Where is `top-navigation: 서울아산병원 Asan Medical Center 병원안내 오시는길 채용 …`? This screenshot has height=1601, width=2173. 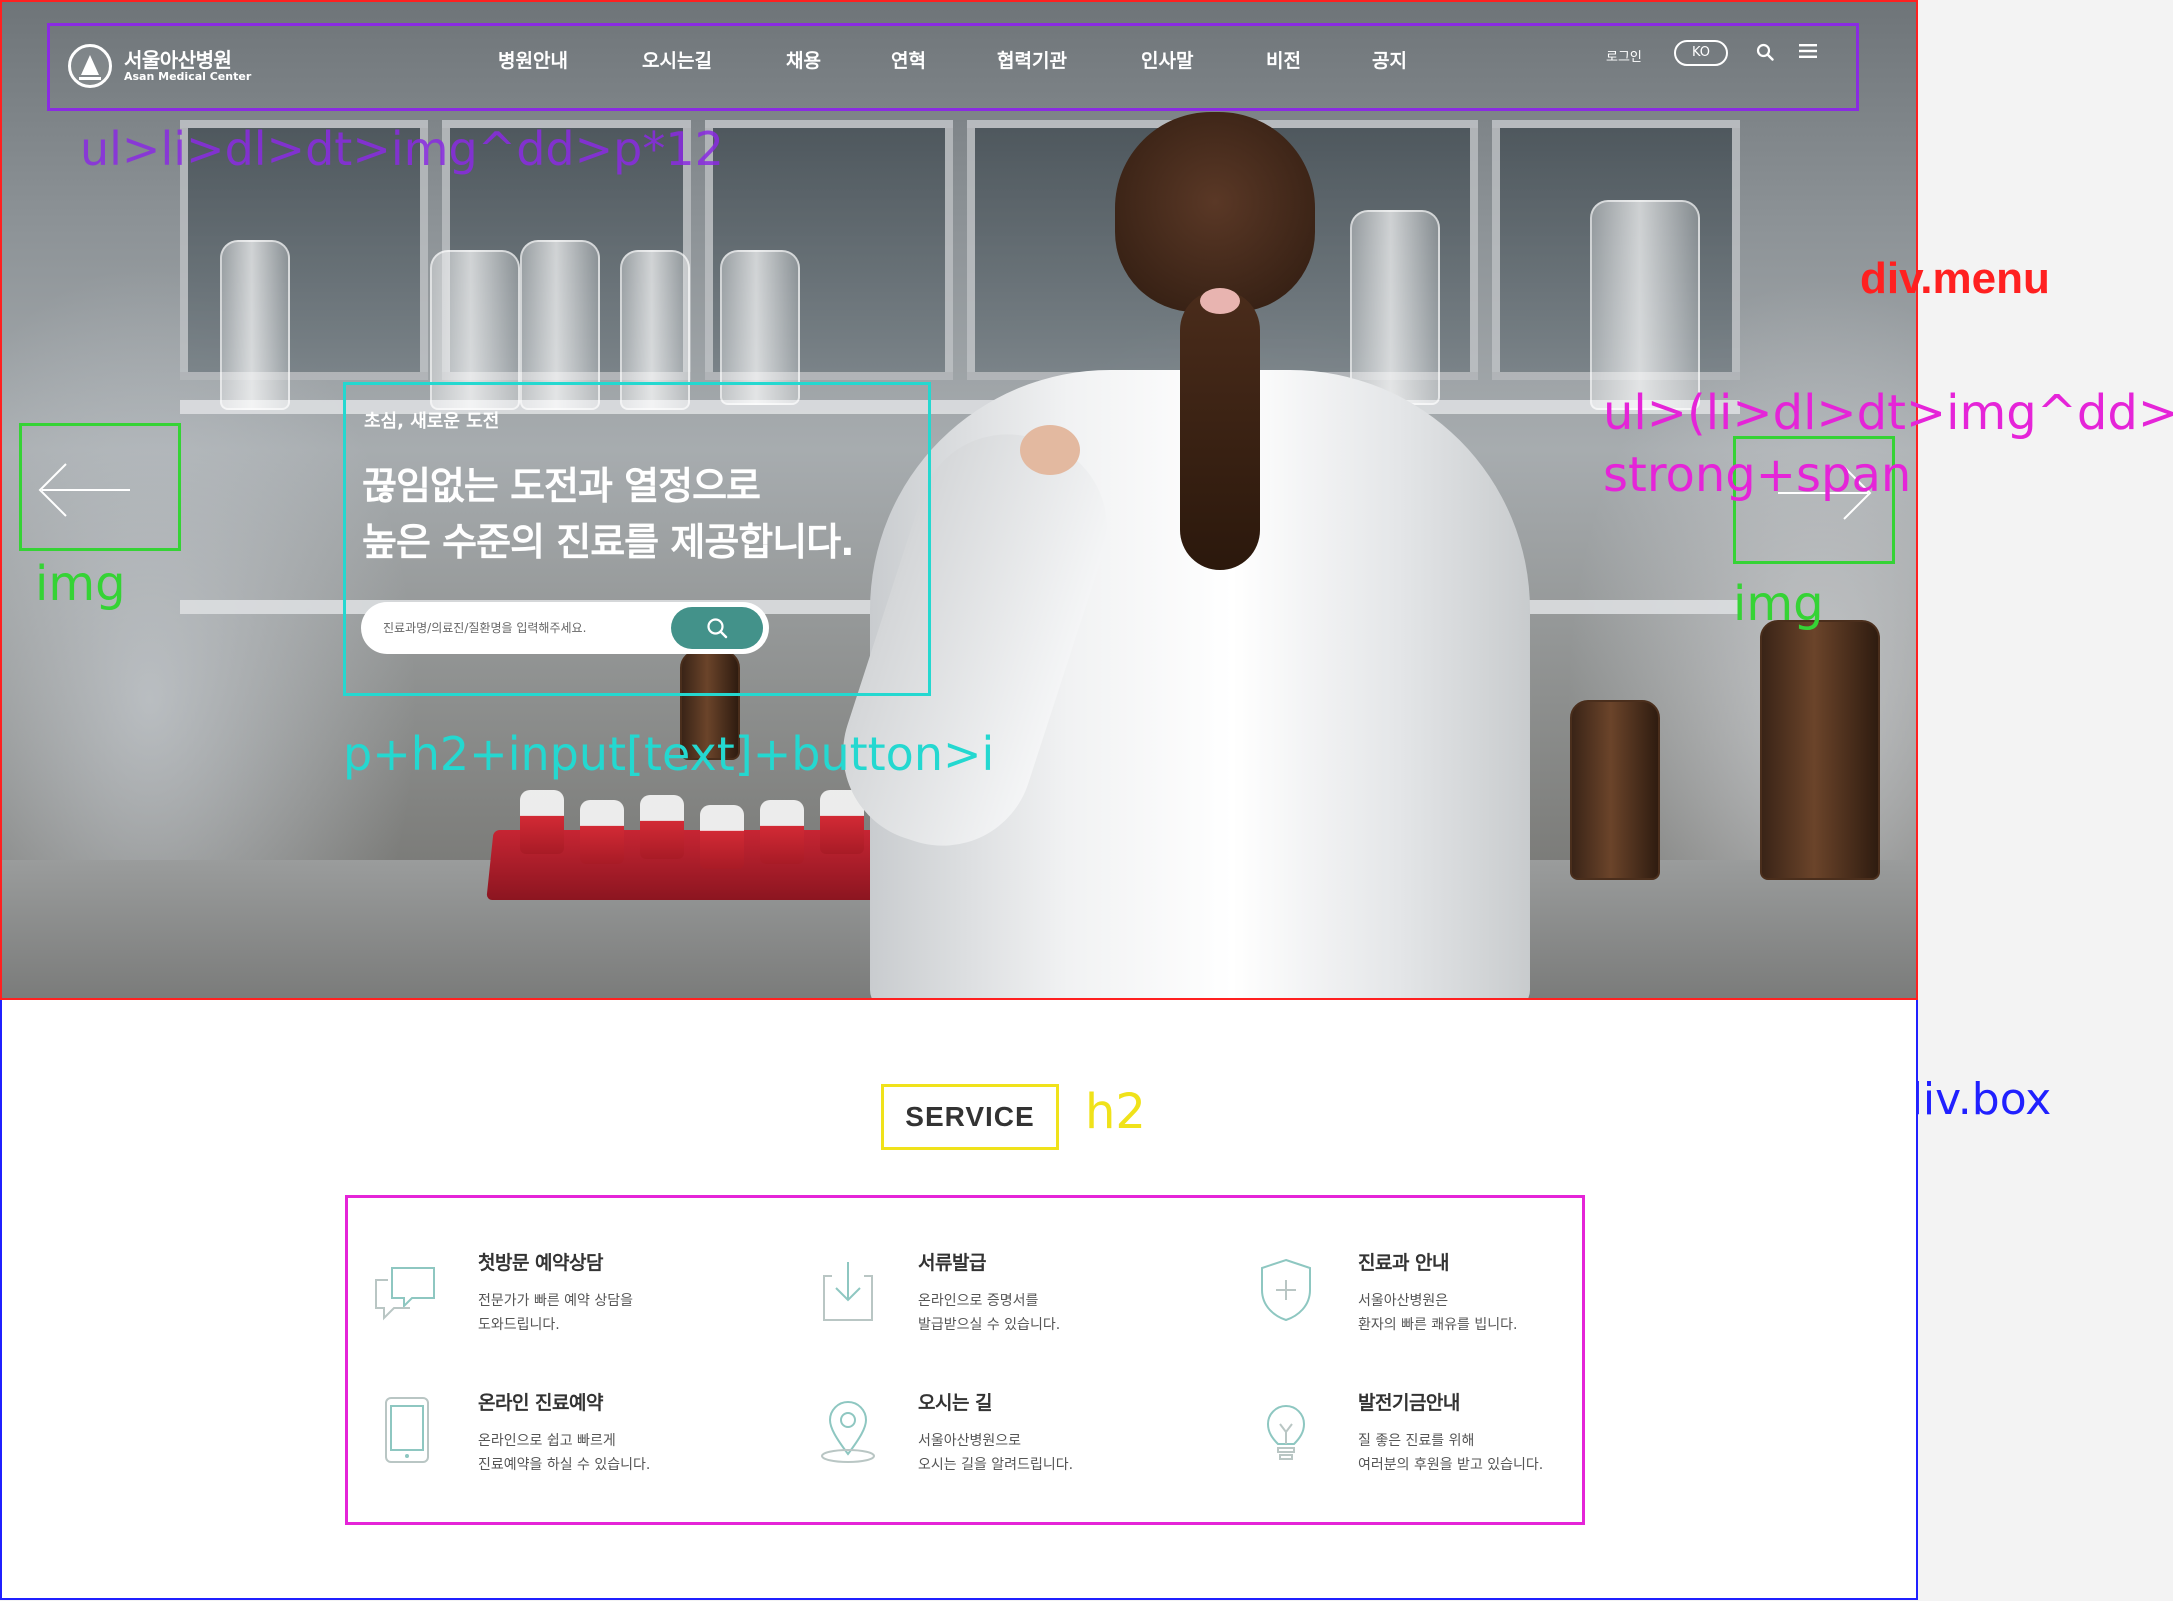 top-navigation: 서울아산병원 Asan Medical Center 병원안내 오시는길 채용 … is located at coordinates (953, 67).